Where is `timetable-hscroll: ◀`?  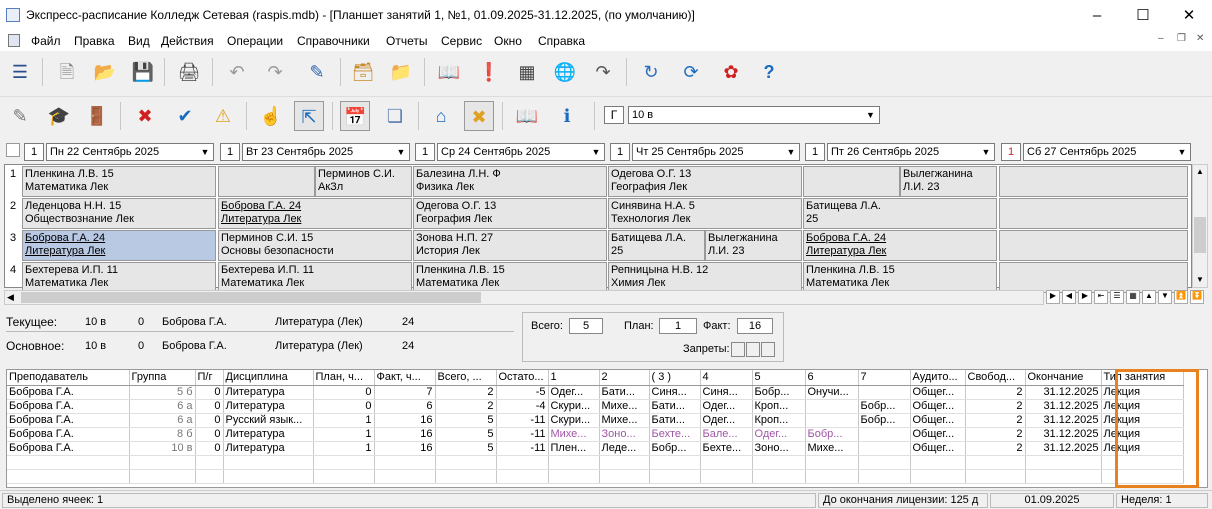
timetable-hscroll: ◀ is located at coordinates (524, 297).